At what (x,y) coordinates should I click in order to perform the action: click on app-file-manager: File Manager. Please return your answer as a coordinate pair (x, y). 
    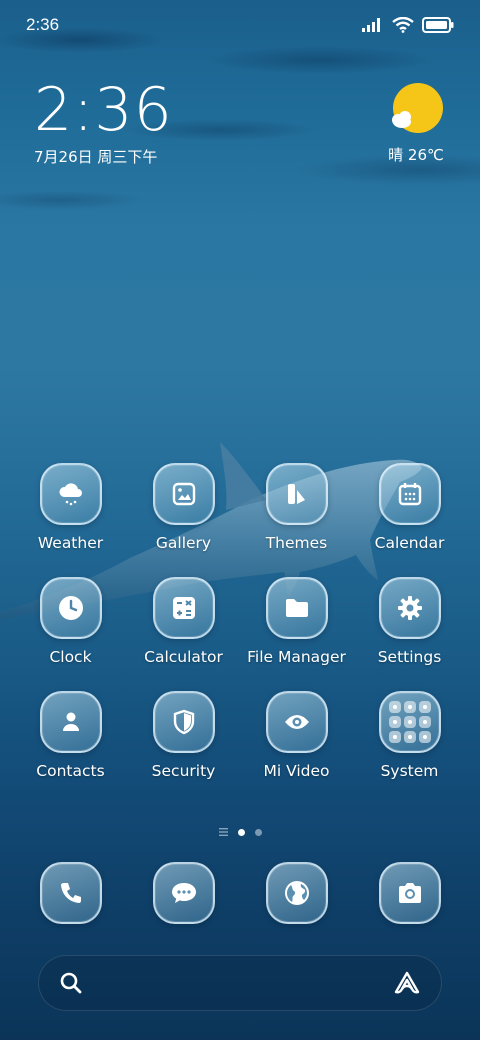
    Looking at the image, I should click on (296, 621).